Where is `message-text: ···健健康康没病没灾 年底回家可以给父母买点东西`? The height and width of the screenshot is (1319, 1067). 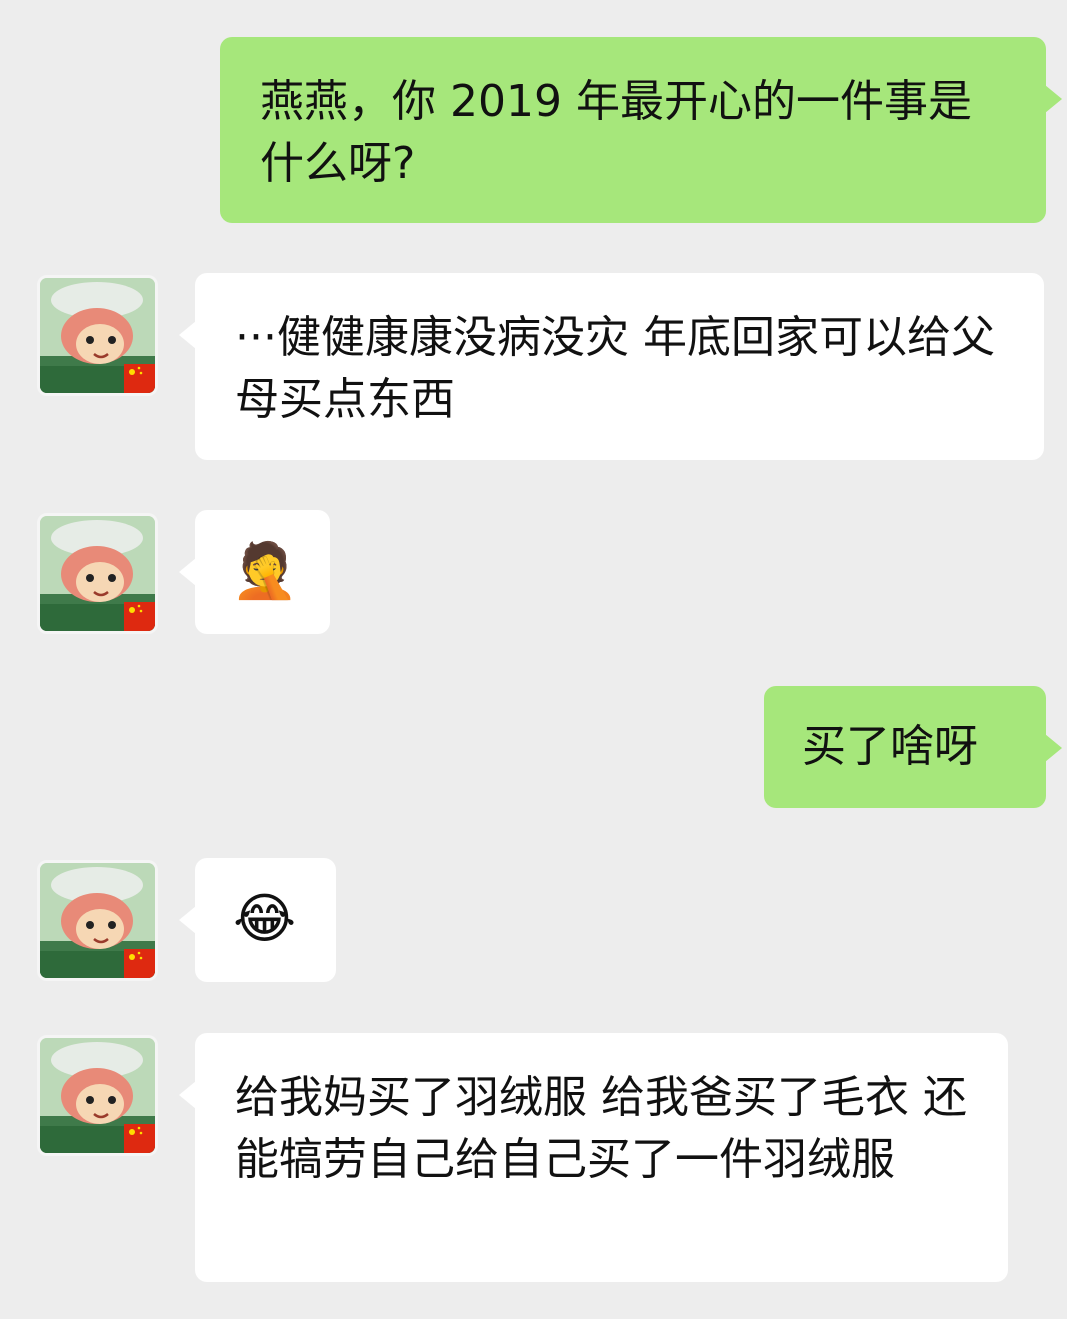 message-text: ···健健康康没病没灾 年底回家可以给父母买点东西 is located at coordinates (615, 368).